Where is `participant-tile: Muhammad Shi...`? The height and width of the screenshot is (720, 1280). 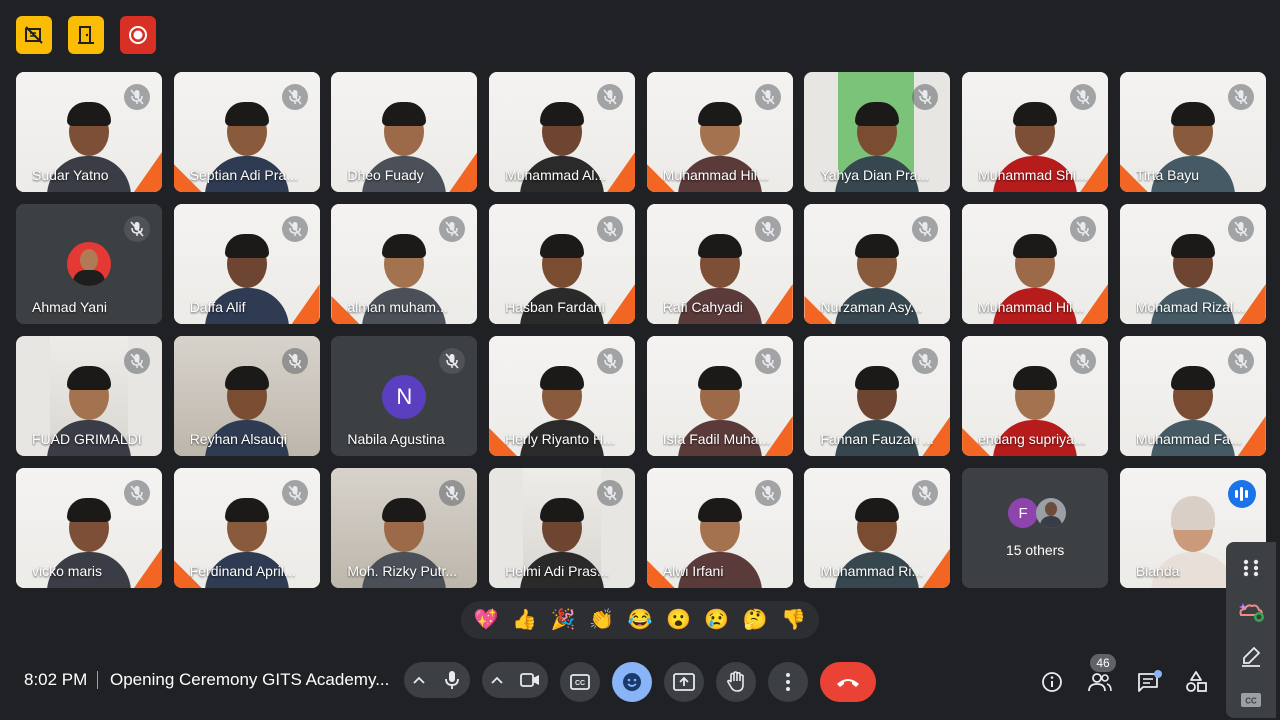
participant-tile: Muhammad Shi... is located at coordinates (1035, 132).